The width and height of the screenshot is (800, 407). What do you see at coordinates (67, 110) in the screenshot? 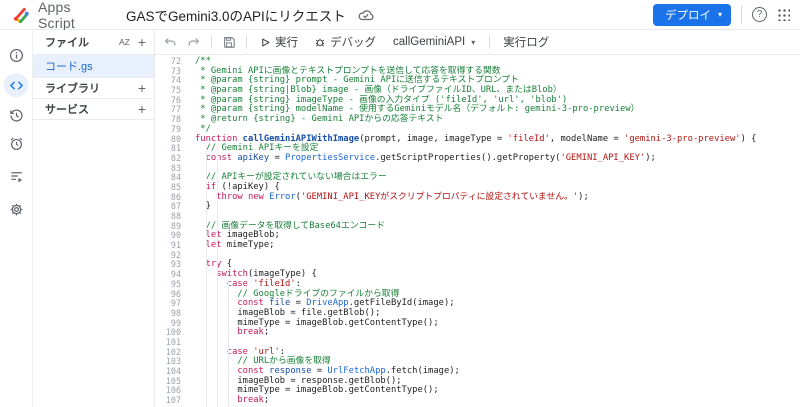
I see `services-title: サービス` at bounding box center [67, 110].